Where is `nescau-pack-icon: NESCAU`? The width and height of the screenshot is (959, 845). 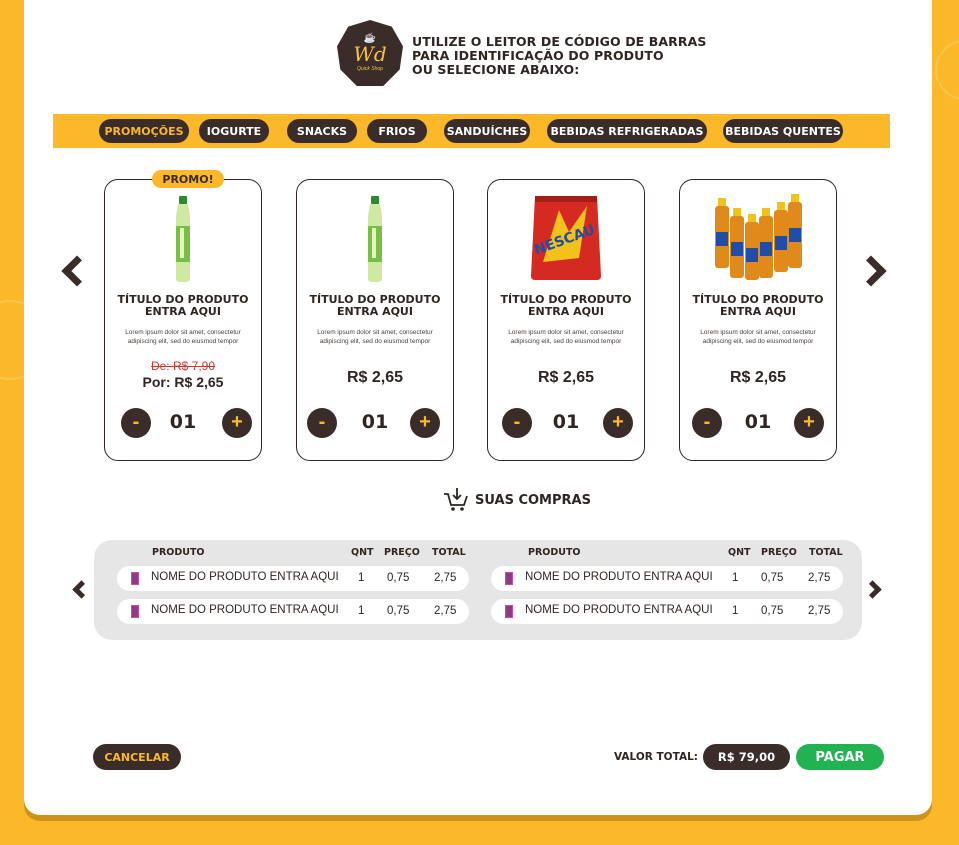
nescau-pack-icon: NESCAU is located at coordinates (566, 238).